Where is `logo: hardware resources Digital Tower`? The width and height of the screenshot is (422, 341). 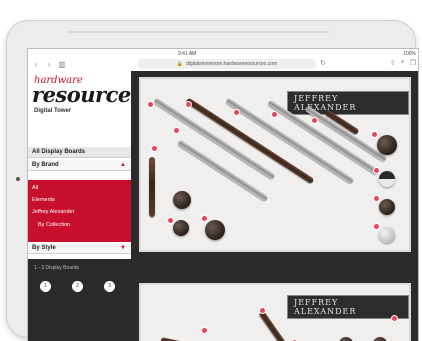
logo: hardware resources Digital Tower is located at coordinates (87, 101).